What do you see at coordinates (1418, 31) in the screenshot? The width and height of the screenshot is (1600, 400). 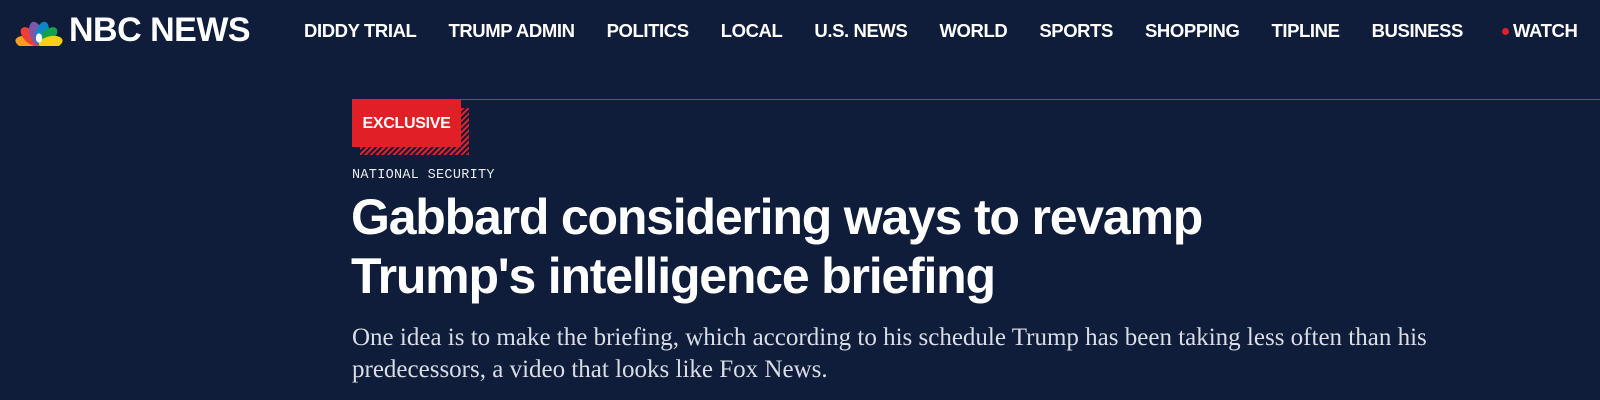 I see `nav-item-business: BUSINESS` at bounding box center [1418, 31].